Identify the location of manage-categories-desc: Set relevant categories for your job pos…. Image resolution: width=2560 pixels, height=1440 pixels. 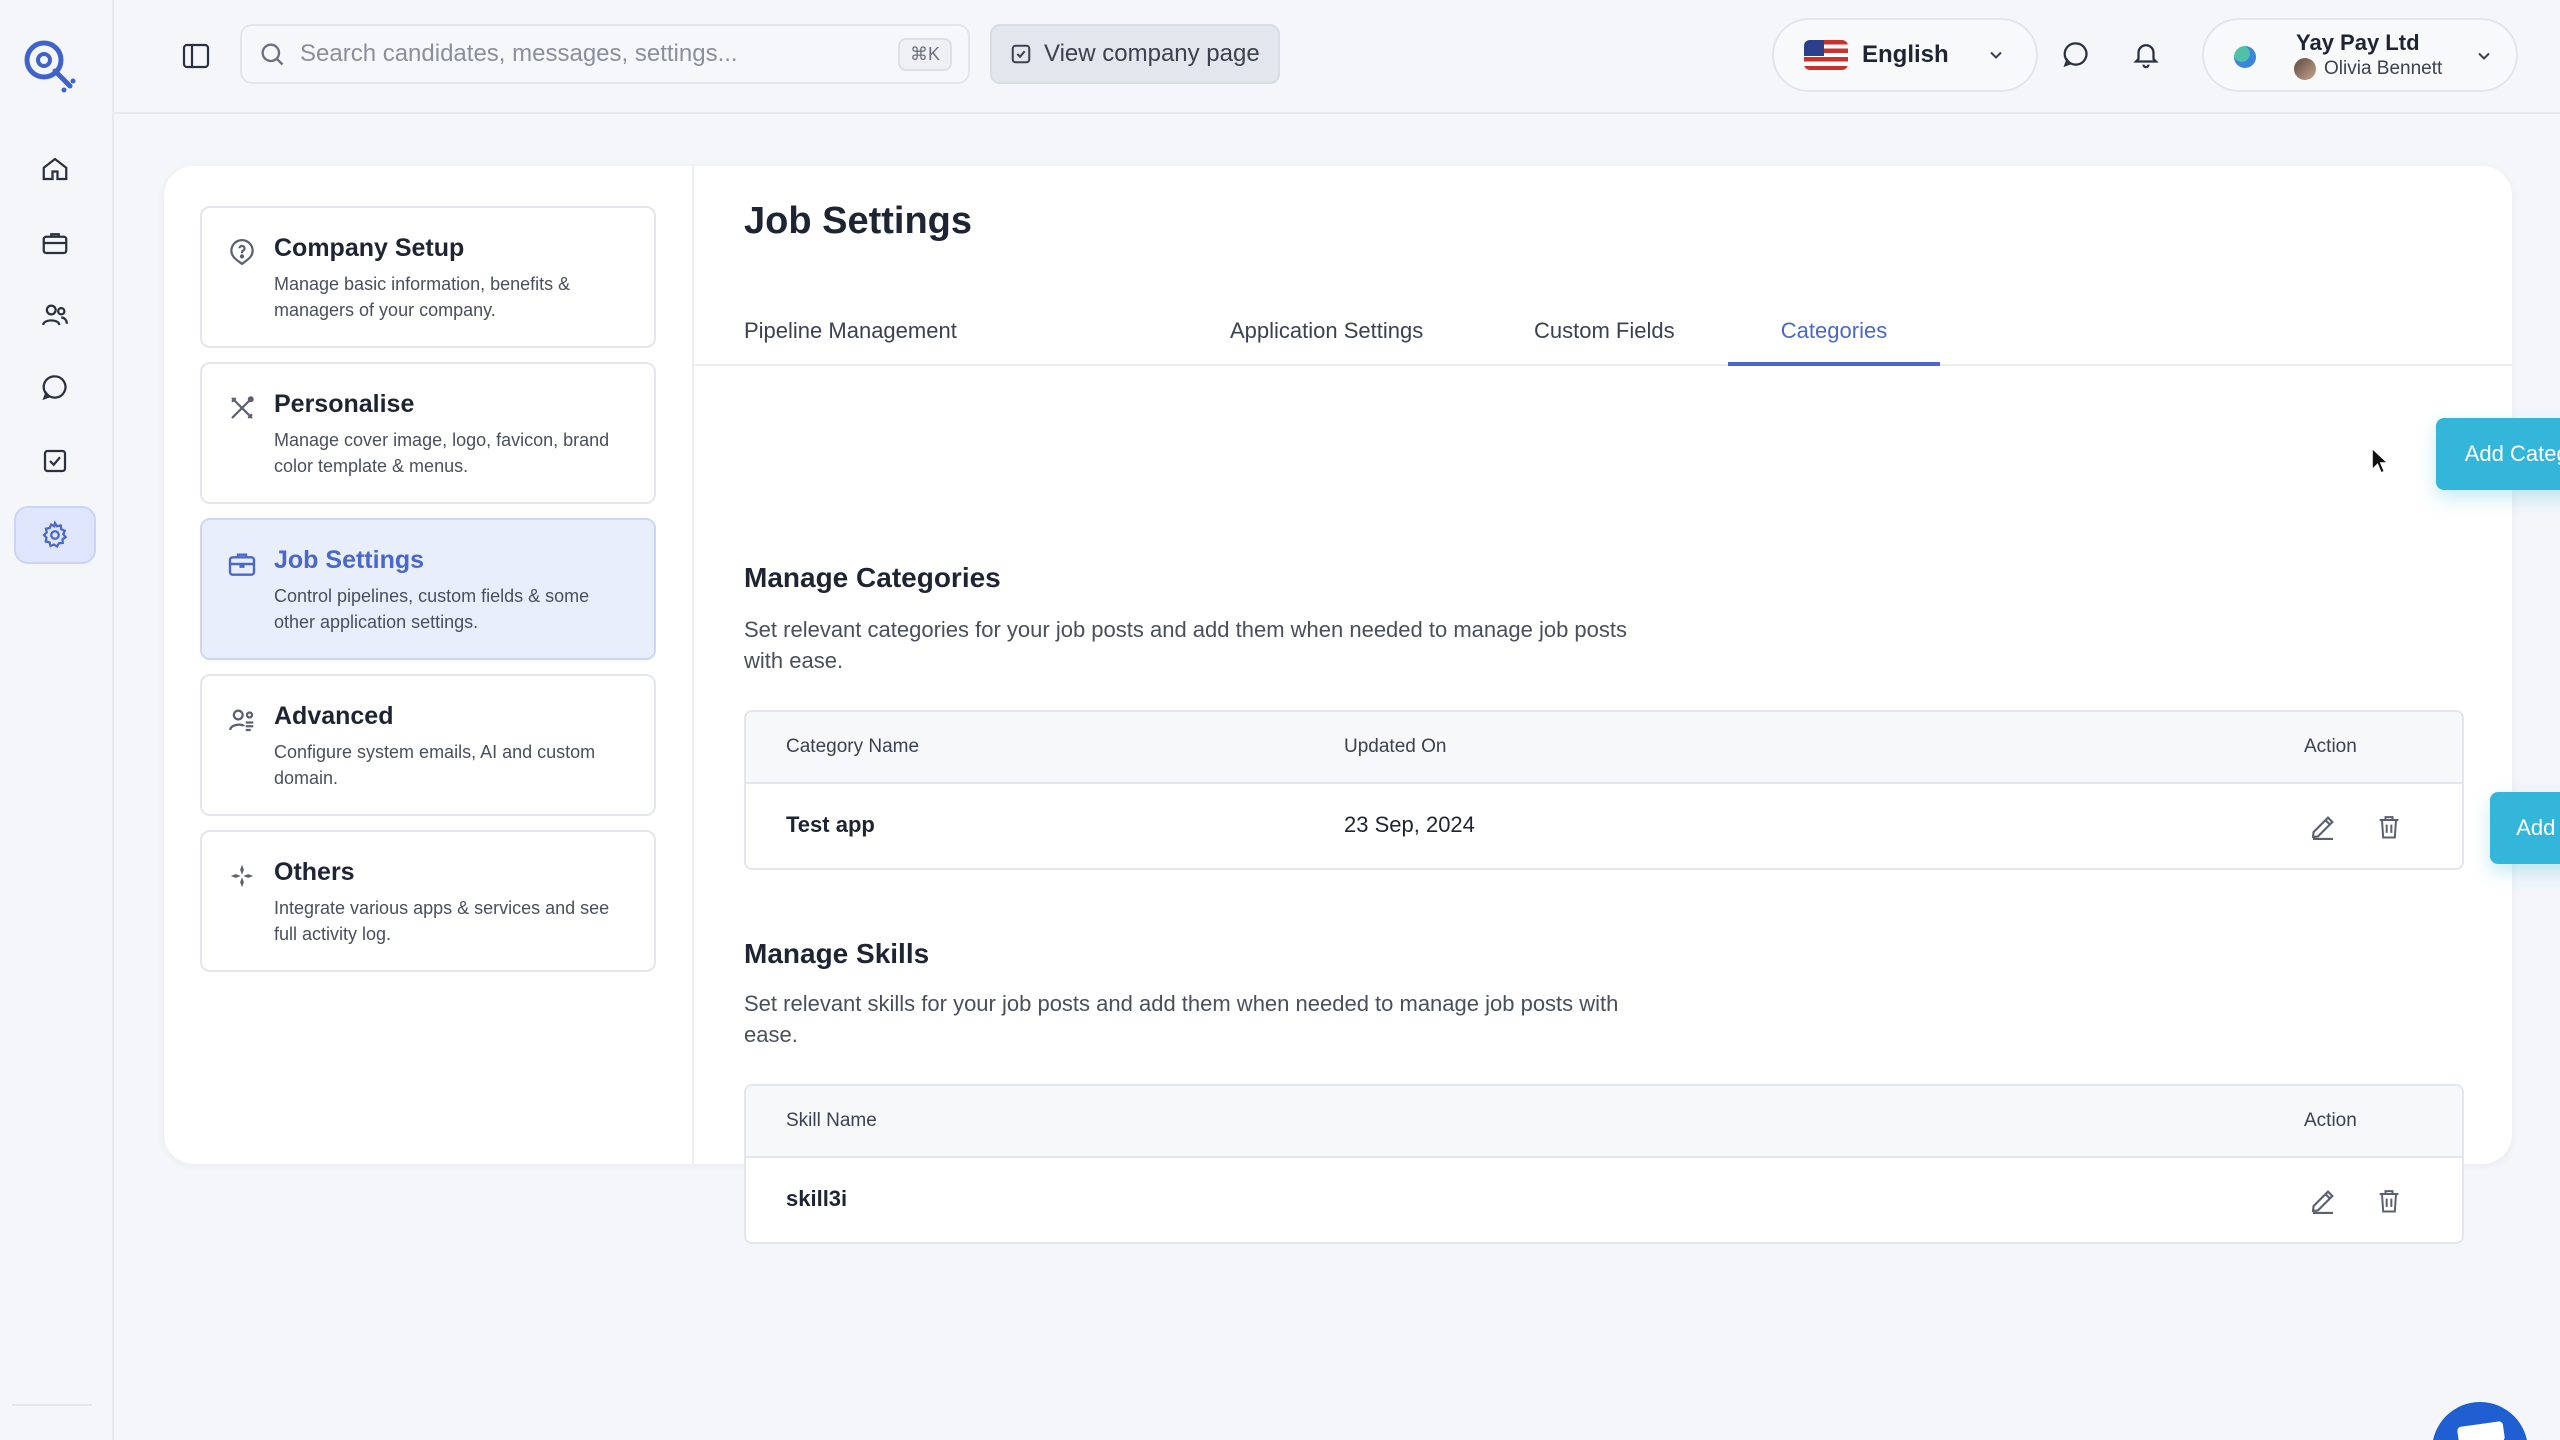
(1186, 645).